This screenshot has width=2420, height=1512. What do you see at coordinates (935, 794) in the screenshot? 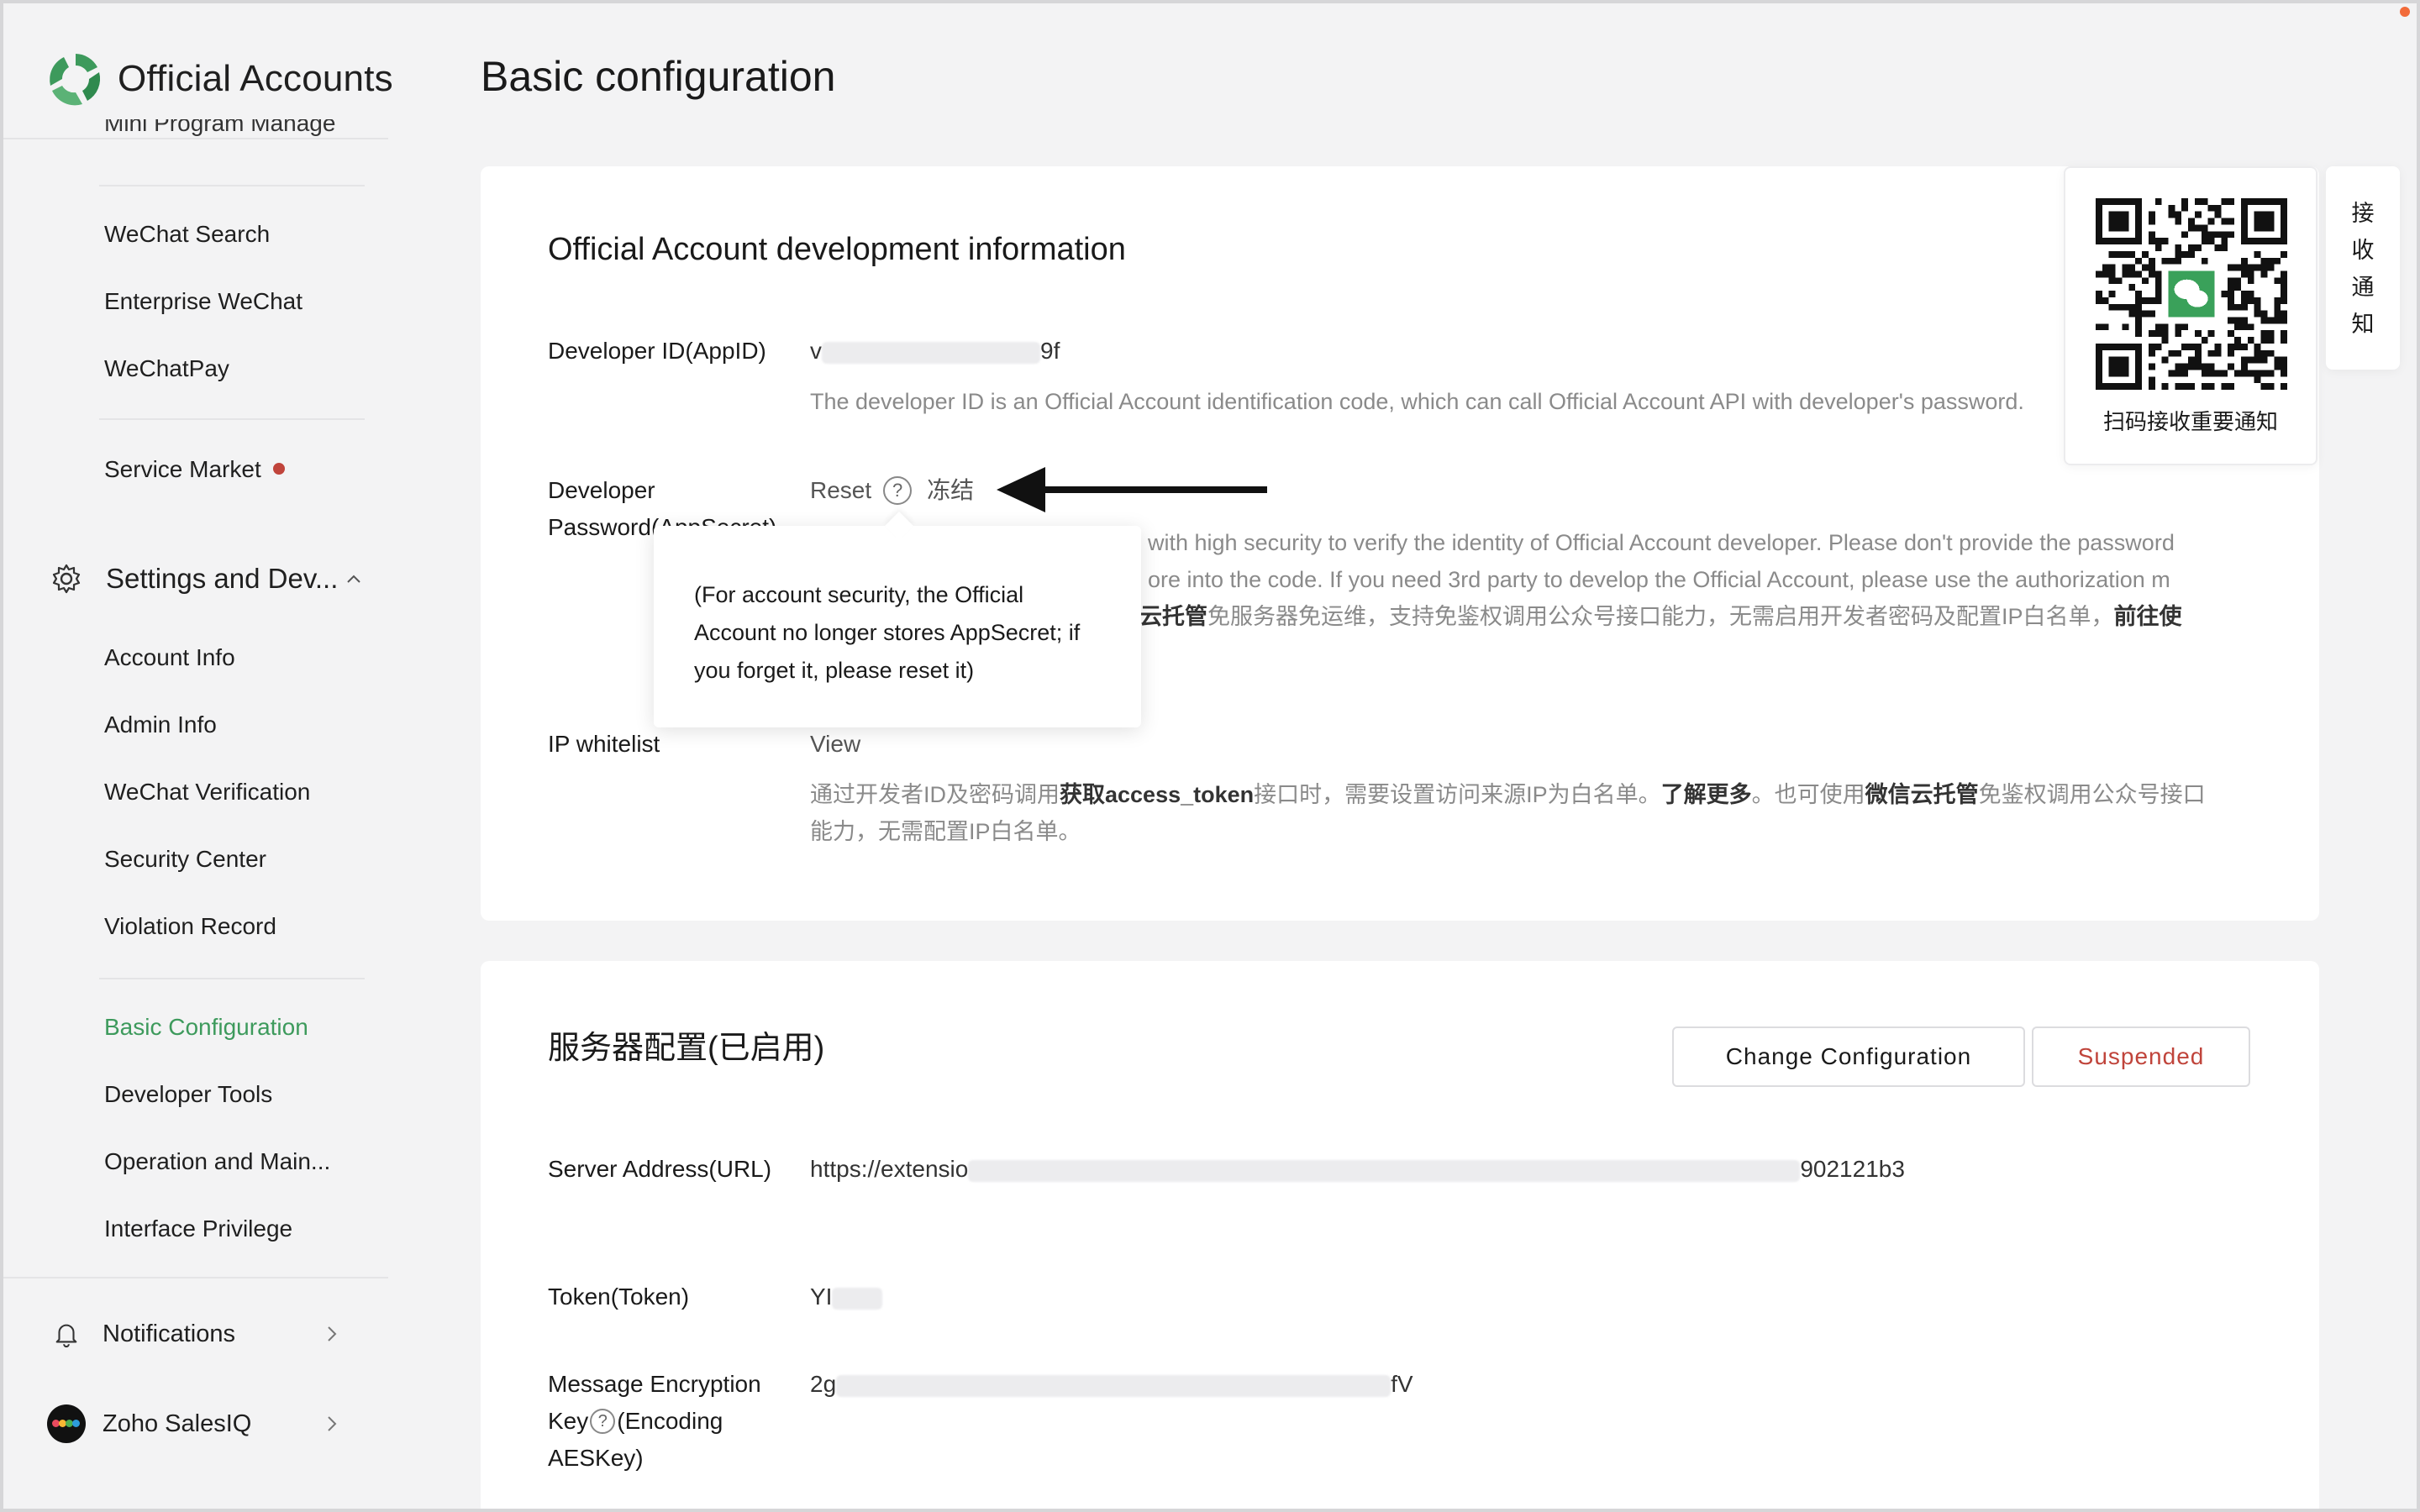
I see `desc-text: 通过开发者ID及密码调用` at bounding box center [935, 794].